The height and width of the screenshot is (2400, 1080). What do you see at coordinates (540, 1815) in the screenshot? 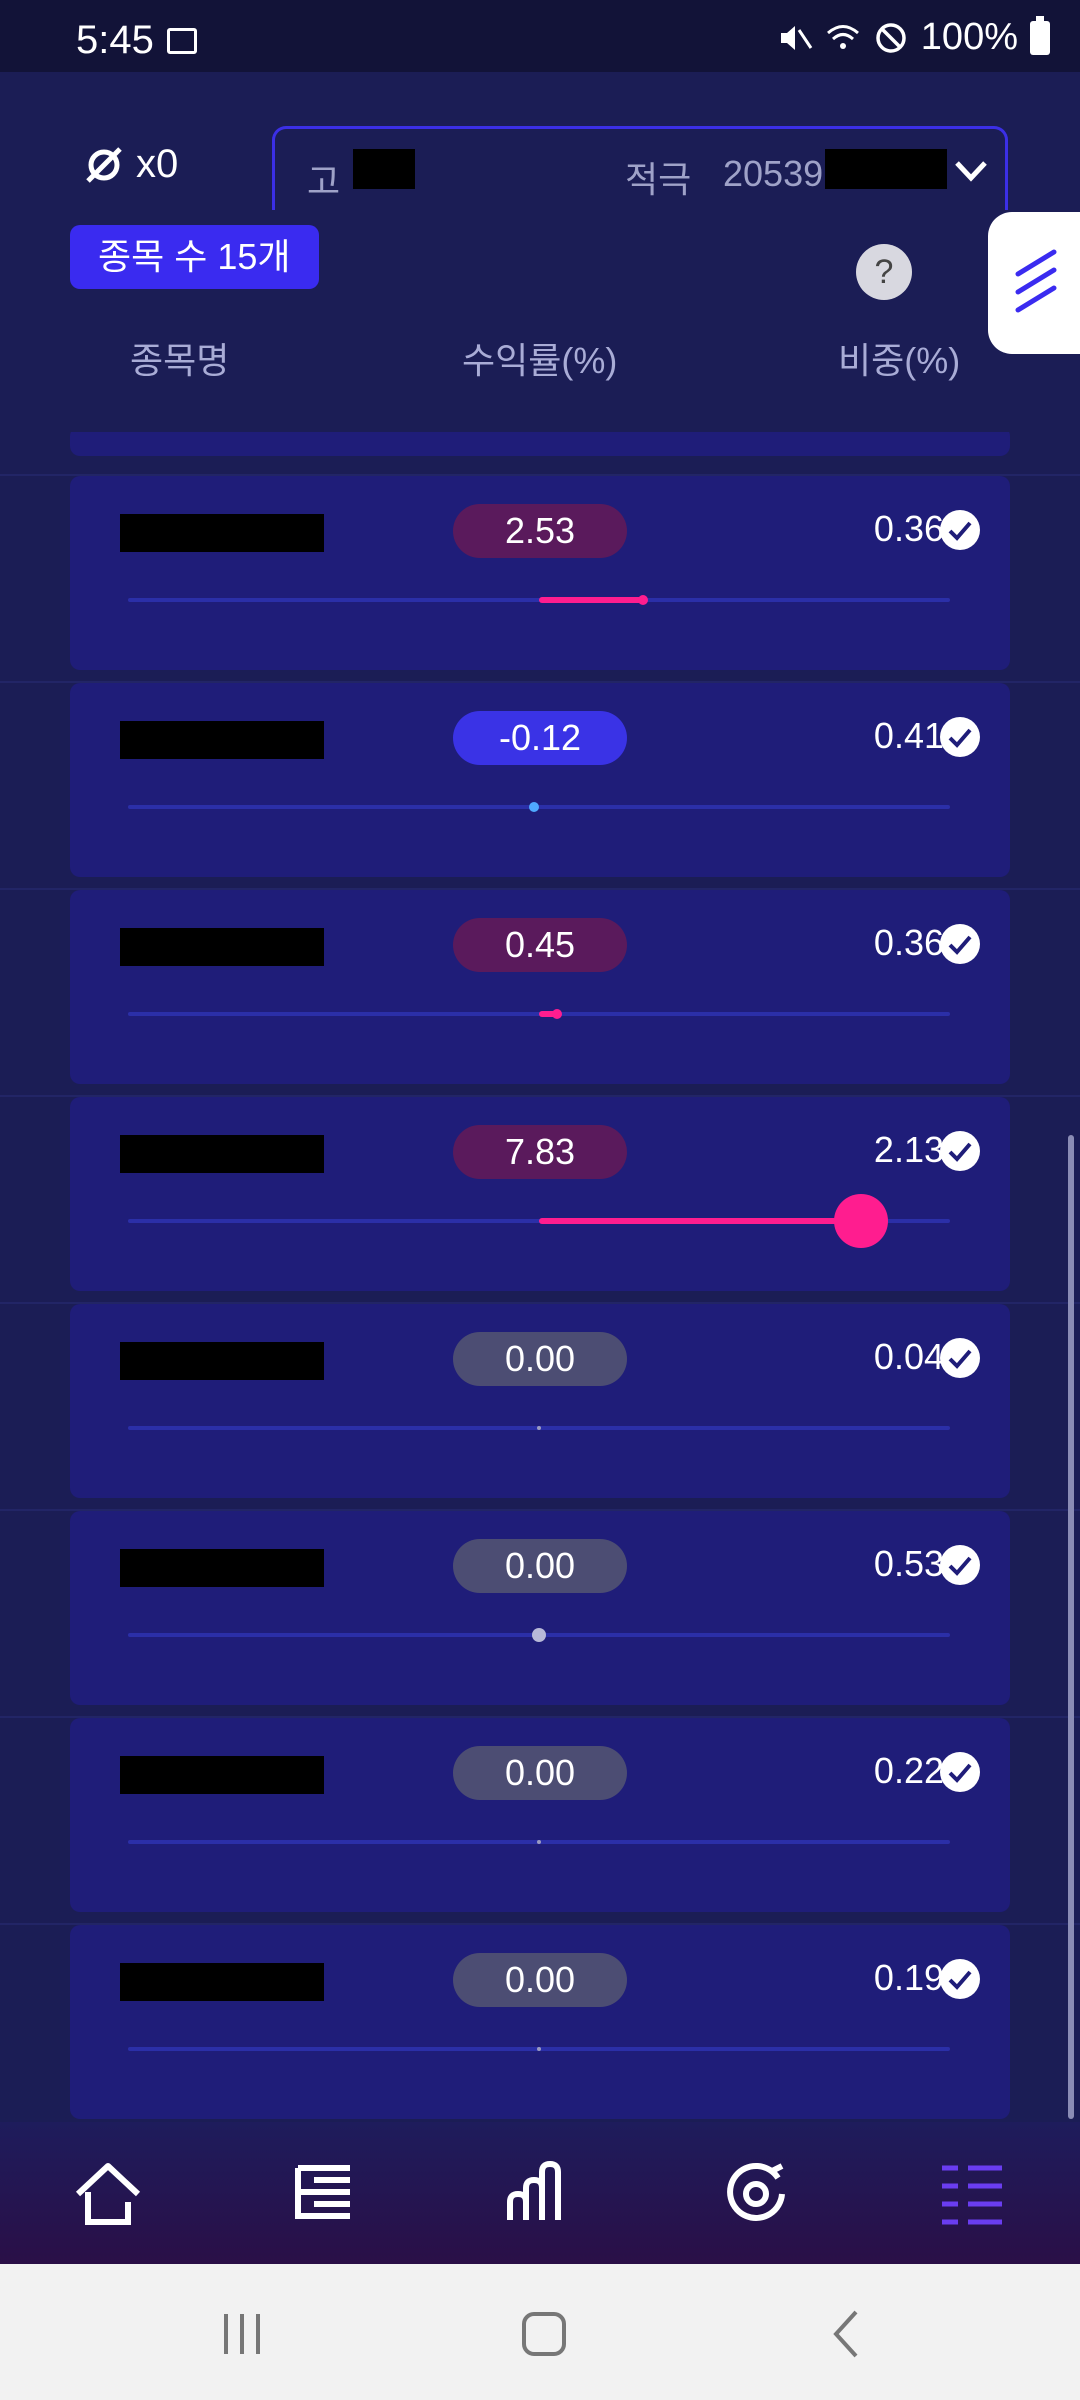
I see `list-item: 0.00 0.22` at bounding box center [540, 1815].